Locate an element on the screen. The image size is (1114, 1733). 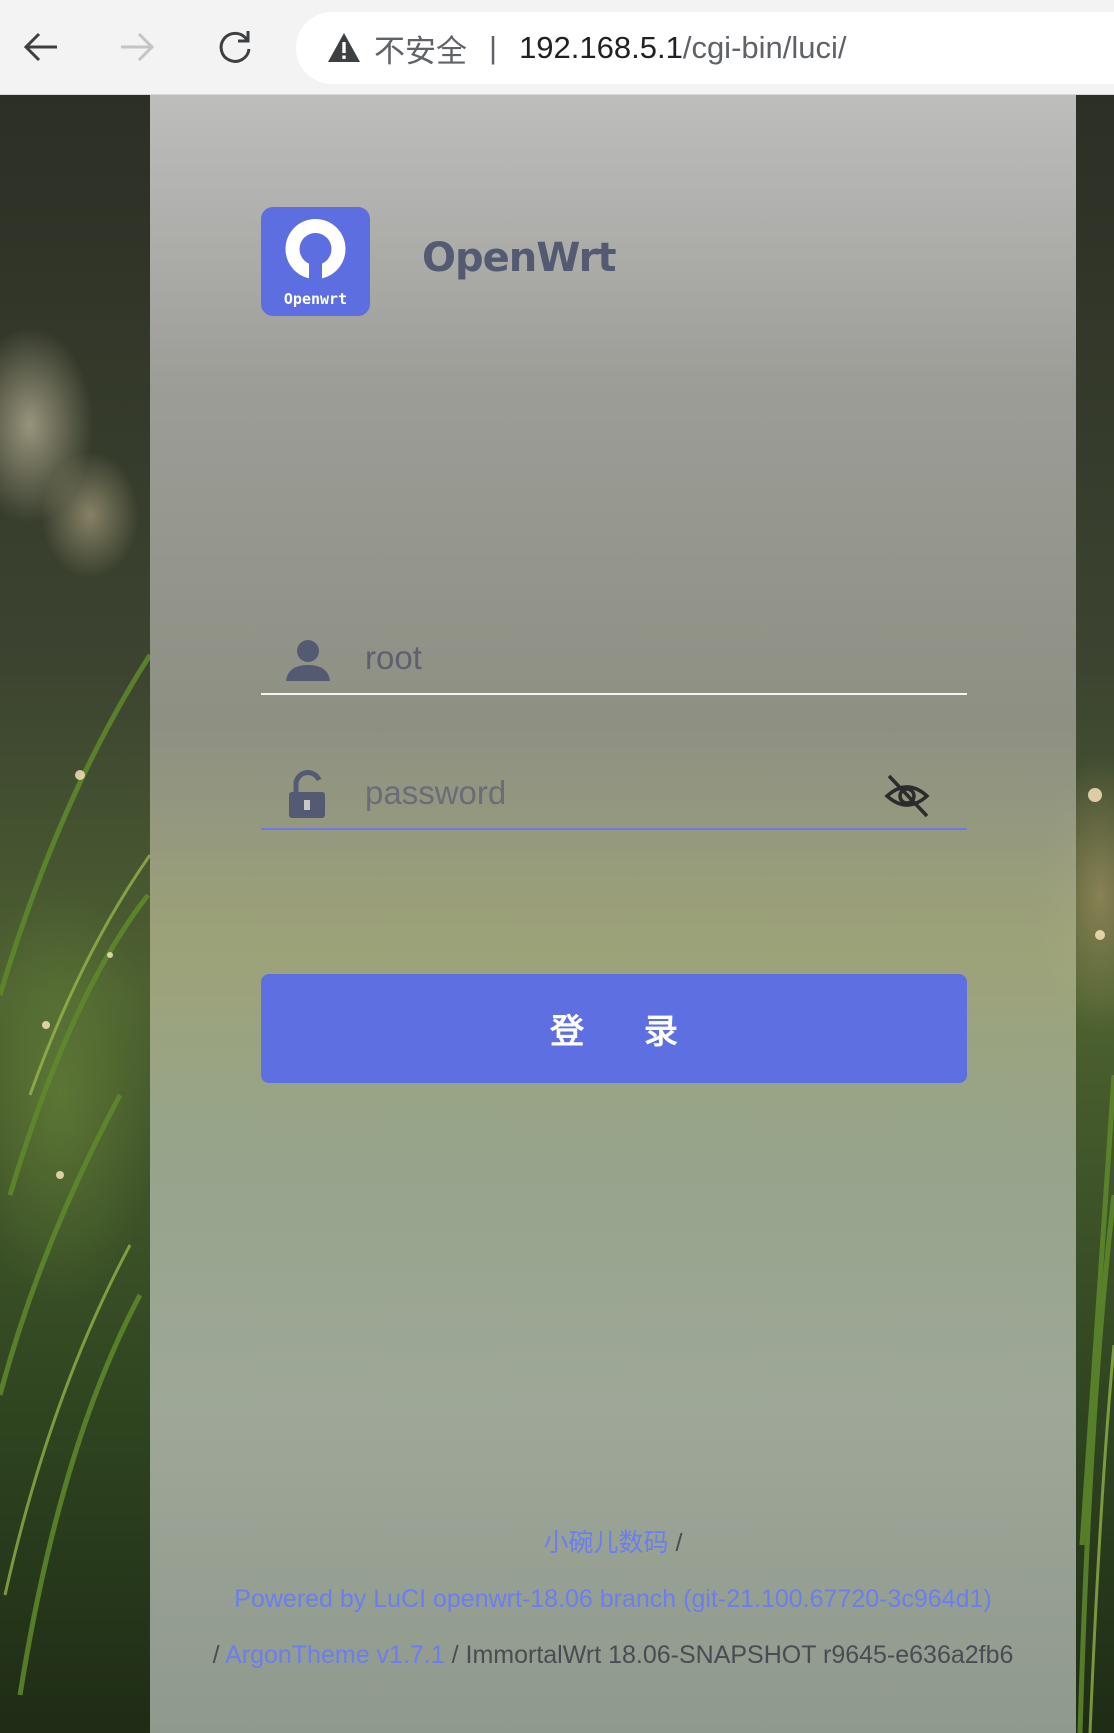
url-path: /cgi-bin/luci/ is located at coordinates (764, 47).